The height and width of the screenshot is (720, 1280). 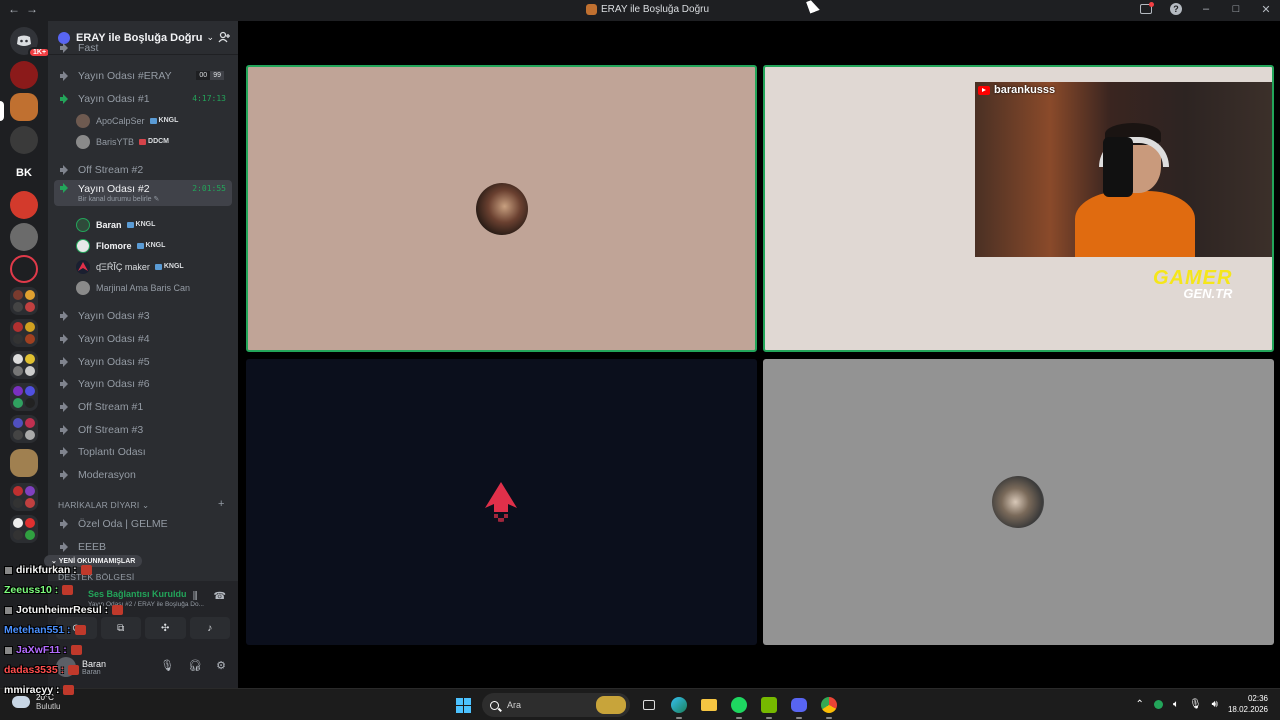 I want to click on headphones-icon: 🎧︎, so click(x=195, y=665).